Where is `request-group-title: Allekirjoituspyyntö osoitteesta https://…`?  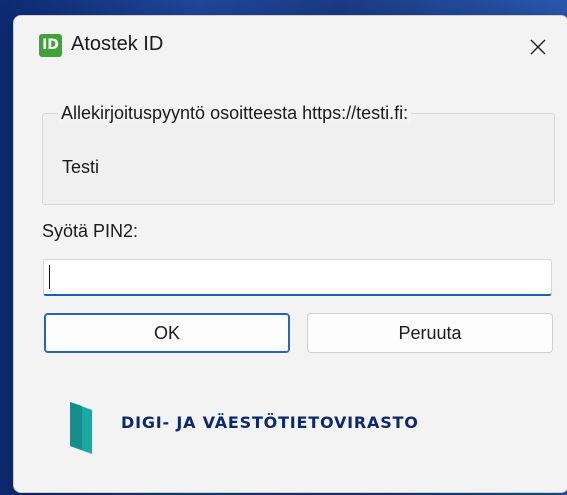 request-group-title: Allekirjoituspyyntö osoitteesta https://… is located at coordinates (235, 113).